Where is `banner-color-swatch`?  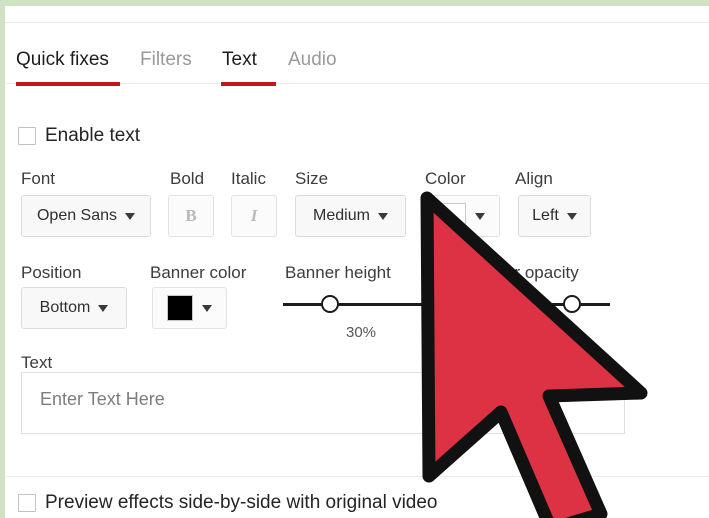
banner-color-swatch is located at coordinates (180, 308).